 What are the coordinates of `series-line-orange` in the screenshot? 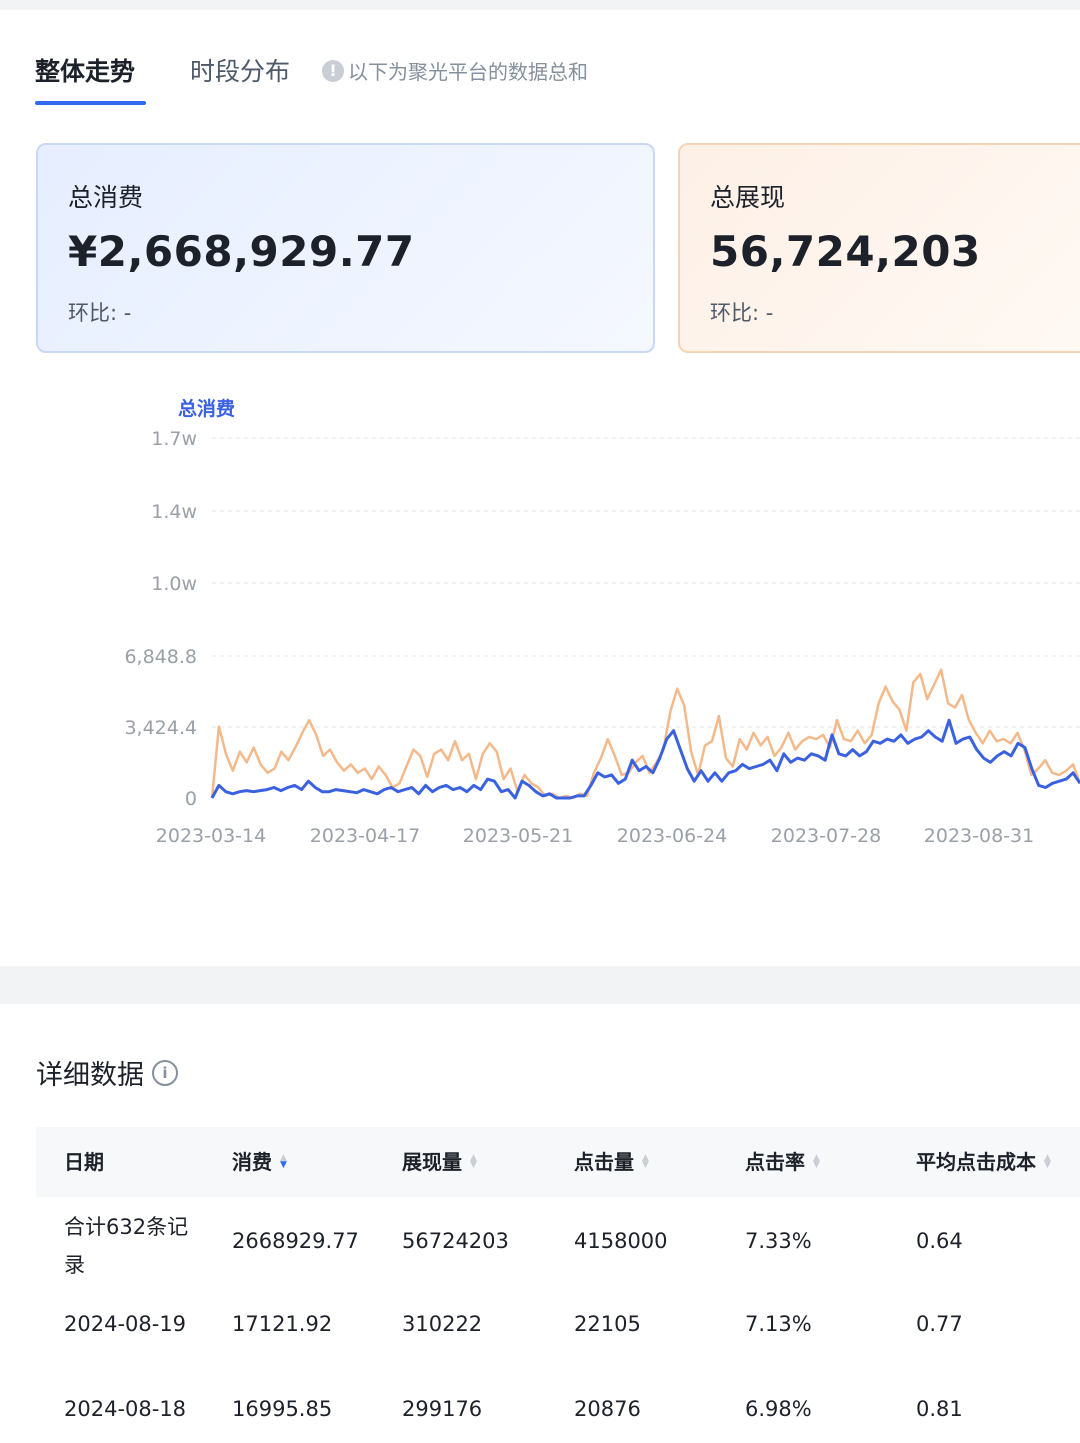 It's located at (645, 734).